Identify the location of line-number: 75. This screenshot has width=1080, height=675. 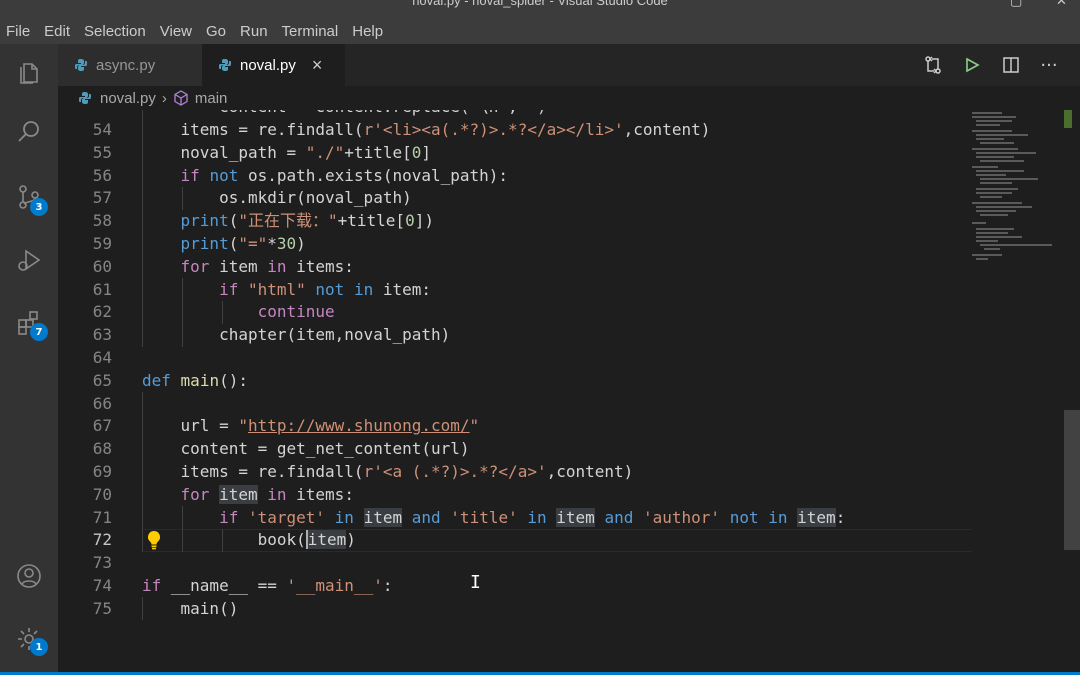
(102, 608).